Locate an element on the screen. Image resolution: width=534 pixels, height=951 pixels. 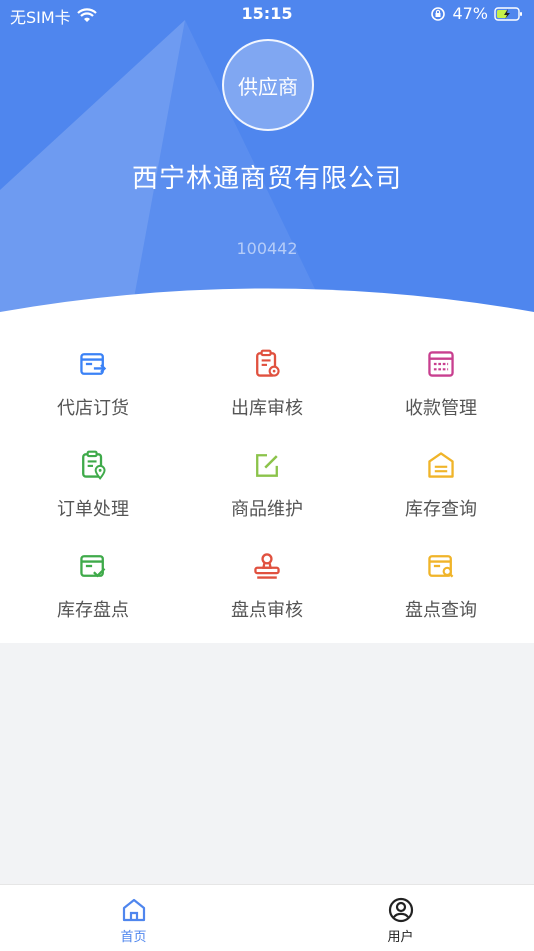
menu-item-stocktake: 库存盘点 is located at coordinates (93, 577).